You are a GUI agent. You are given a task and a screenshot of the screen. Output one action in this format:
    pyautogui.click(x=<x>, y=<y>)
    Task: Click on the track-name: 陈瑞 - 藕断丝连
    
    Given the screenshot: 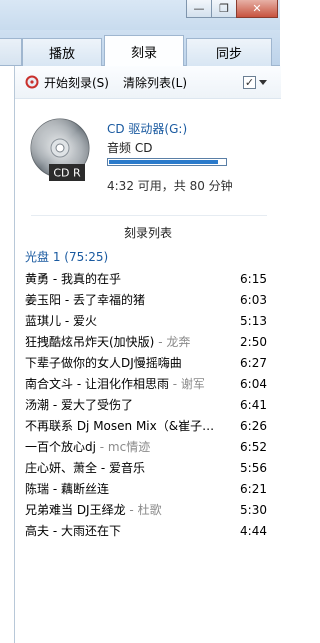 What is the action you would take?
    pyautogui.click(x=67, y=489)
    